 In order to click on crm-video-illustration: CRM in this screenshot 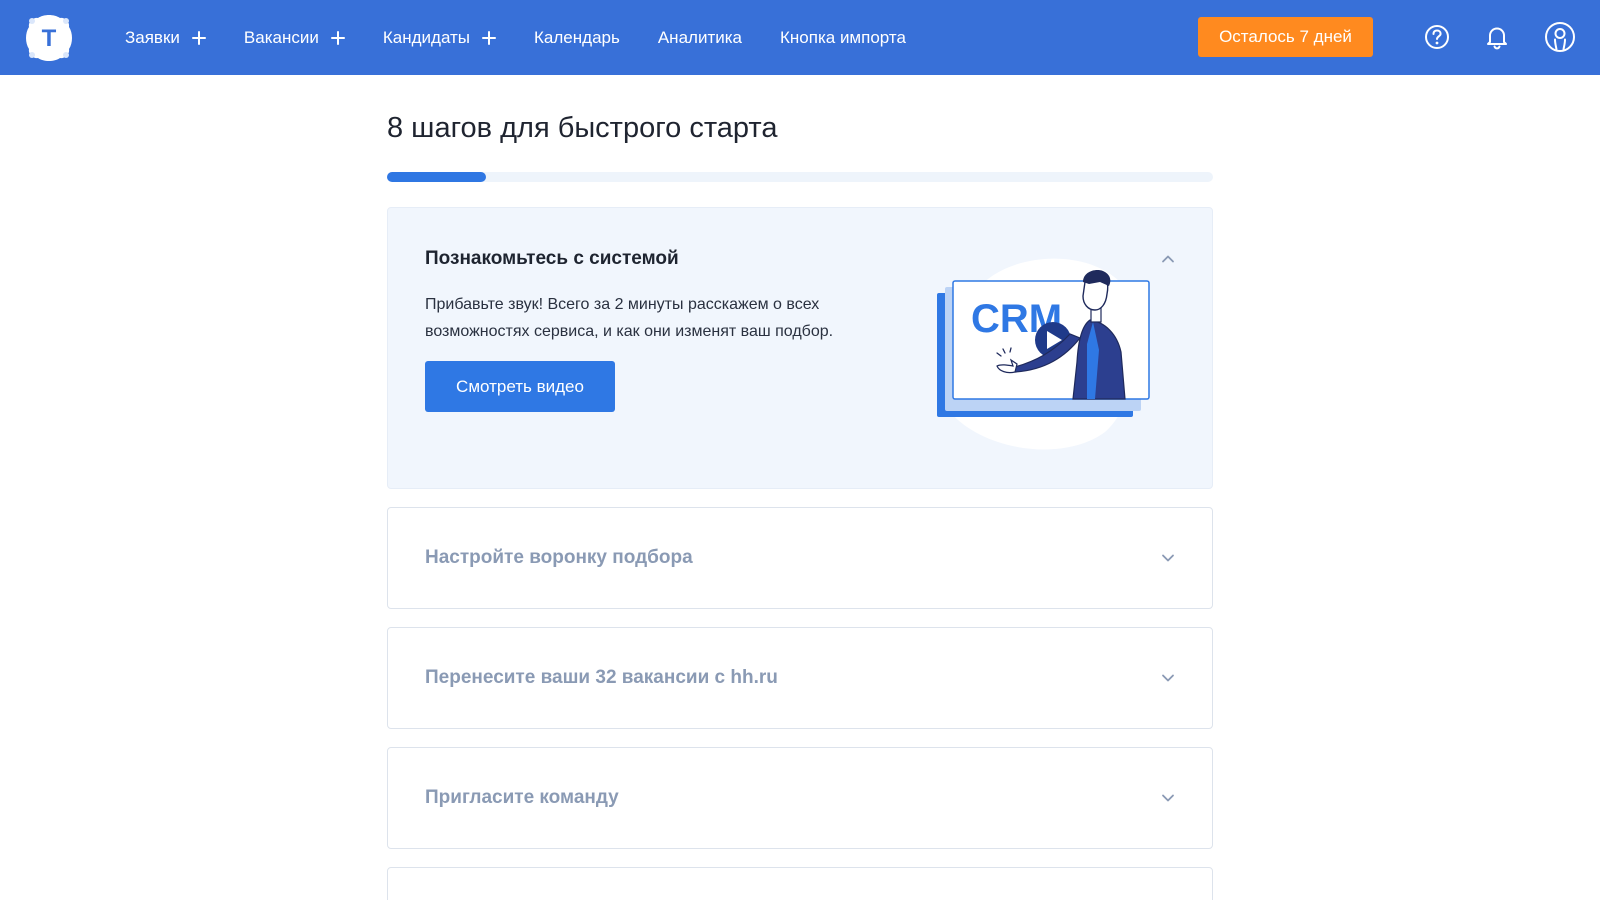, I will do `click(1048, 352)`.